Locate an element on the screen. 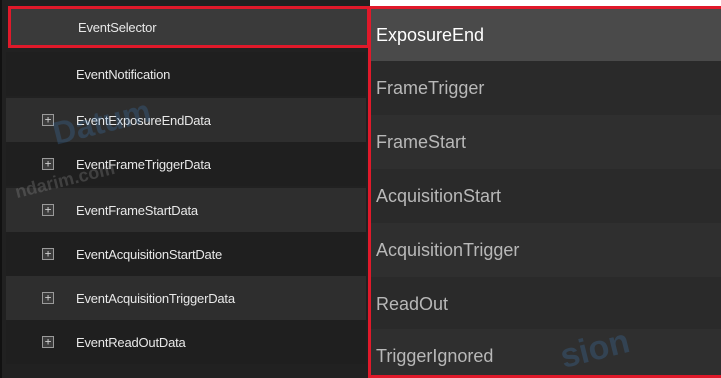 Image resolution: width=721 pixels, height=378 pixels. dropdown-option-label: ExposureEnd is located at coordinates (430, 34).